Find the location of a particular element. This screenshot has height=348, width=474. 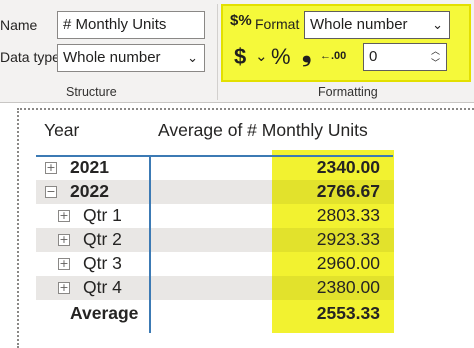

name-field: # Monthly Units is located at coordinates (131, 25).